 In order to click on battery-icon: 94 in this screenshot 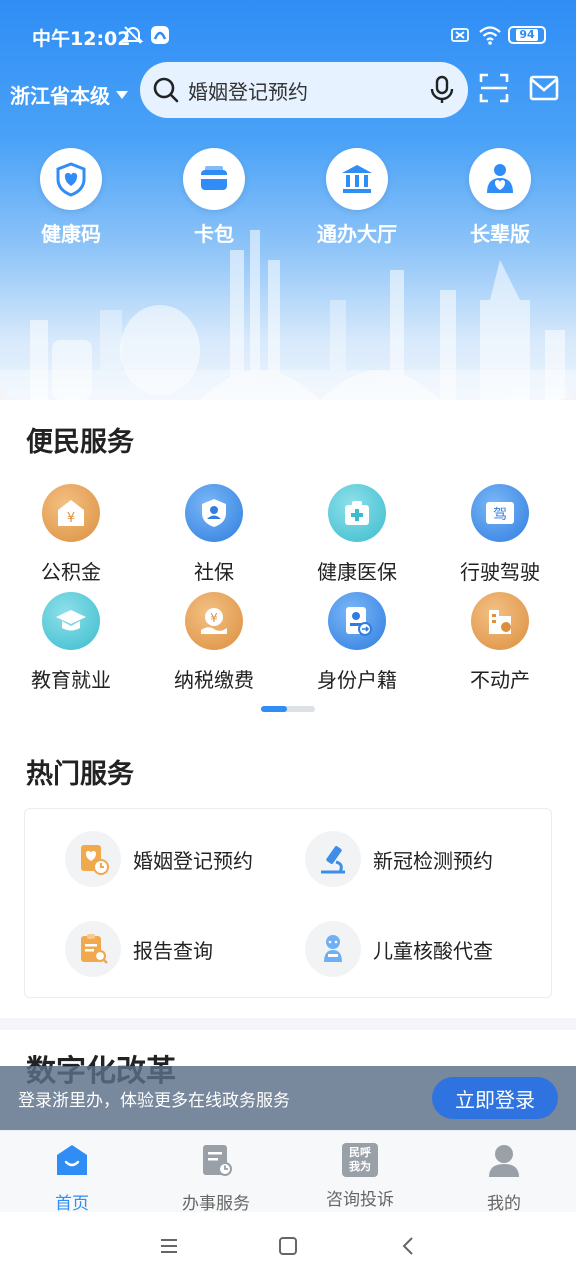, I will do `click(527, 35)`.